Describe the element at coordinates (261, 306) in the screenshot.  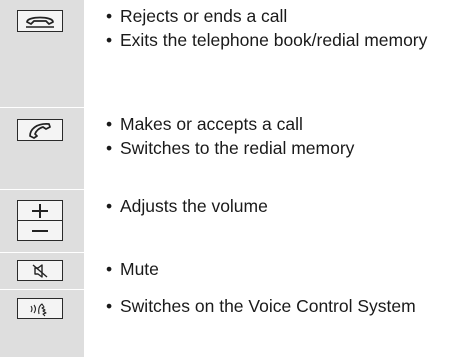
I see `list-item: • Switches on the Voice Control System` at that location.